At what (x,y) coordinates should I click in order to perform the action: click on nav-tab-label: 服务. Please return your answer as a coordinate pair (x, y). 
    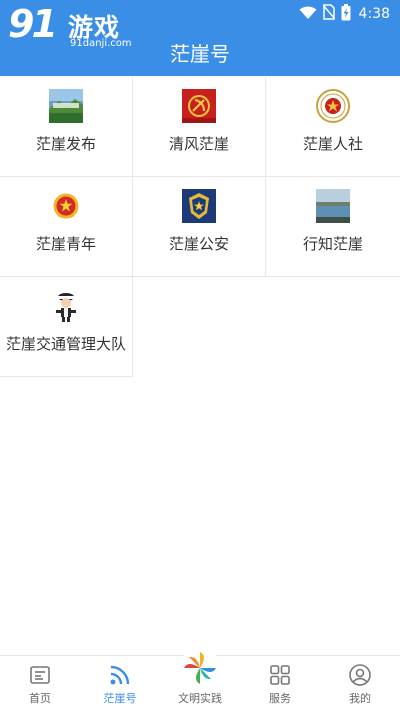
    Looking at the image, I should click on (280, 698).